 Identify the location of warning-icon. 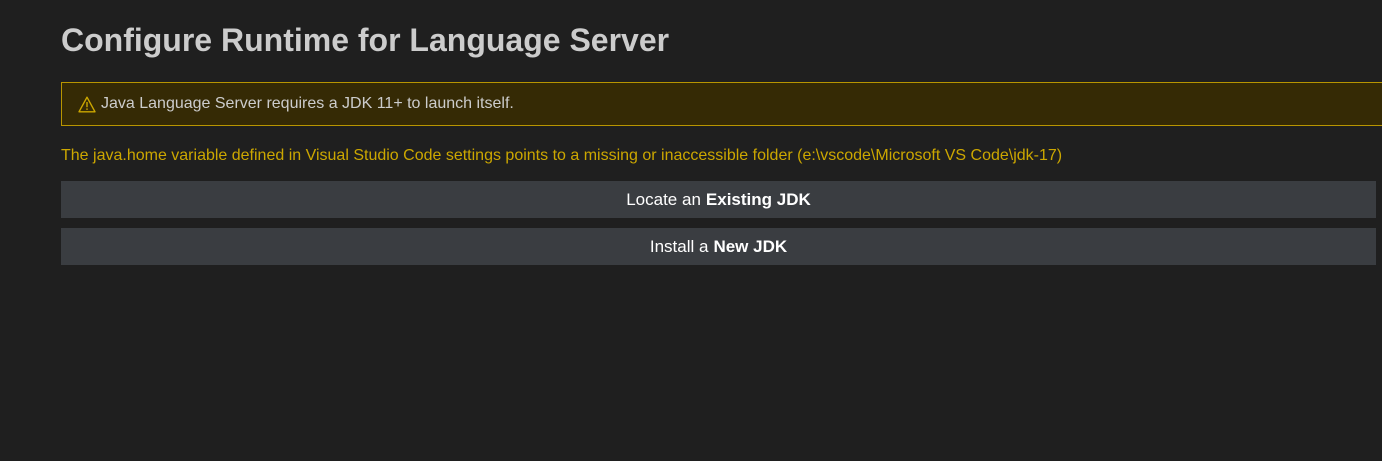
(87, 104).